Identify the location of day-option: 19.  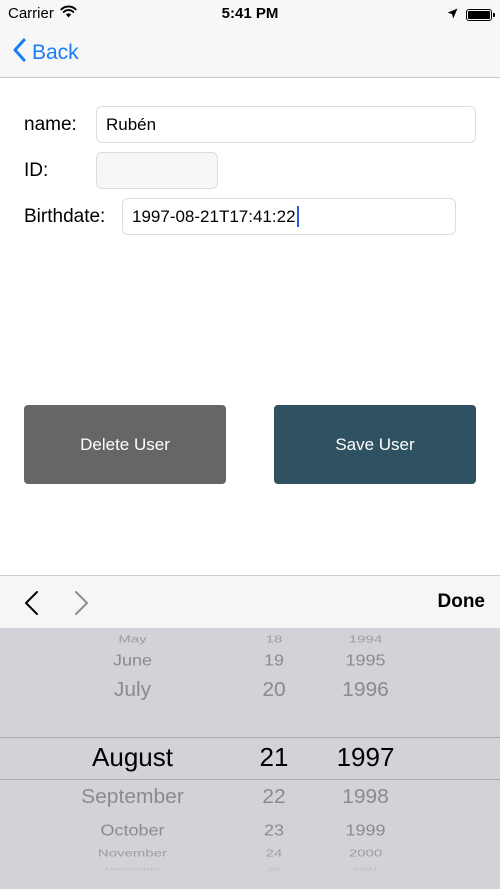
(274, 659).